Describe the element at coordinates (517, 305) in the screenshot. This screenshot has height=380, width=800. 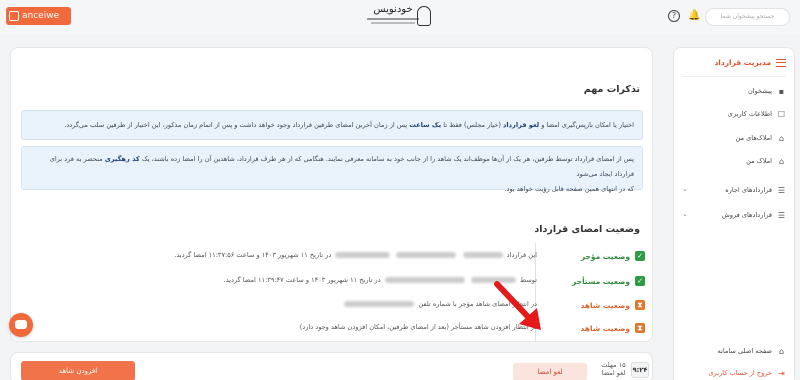
I see `annotation-arrow-icon` at that location.